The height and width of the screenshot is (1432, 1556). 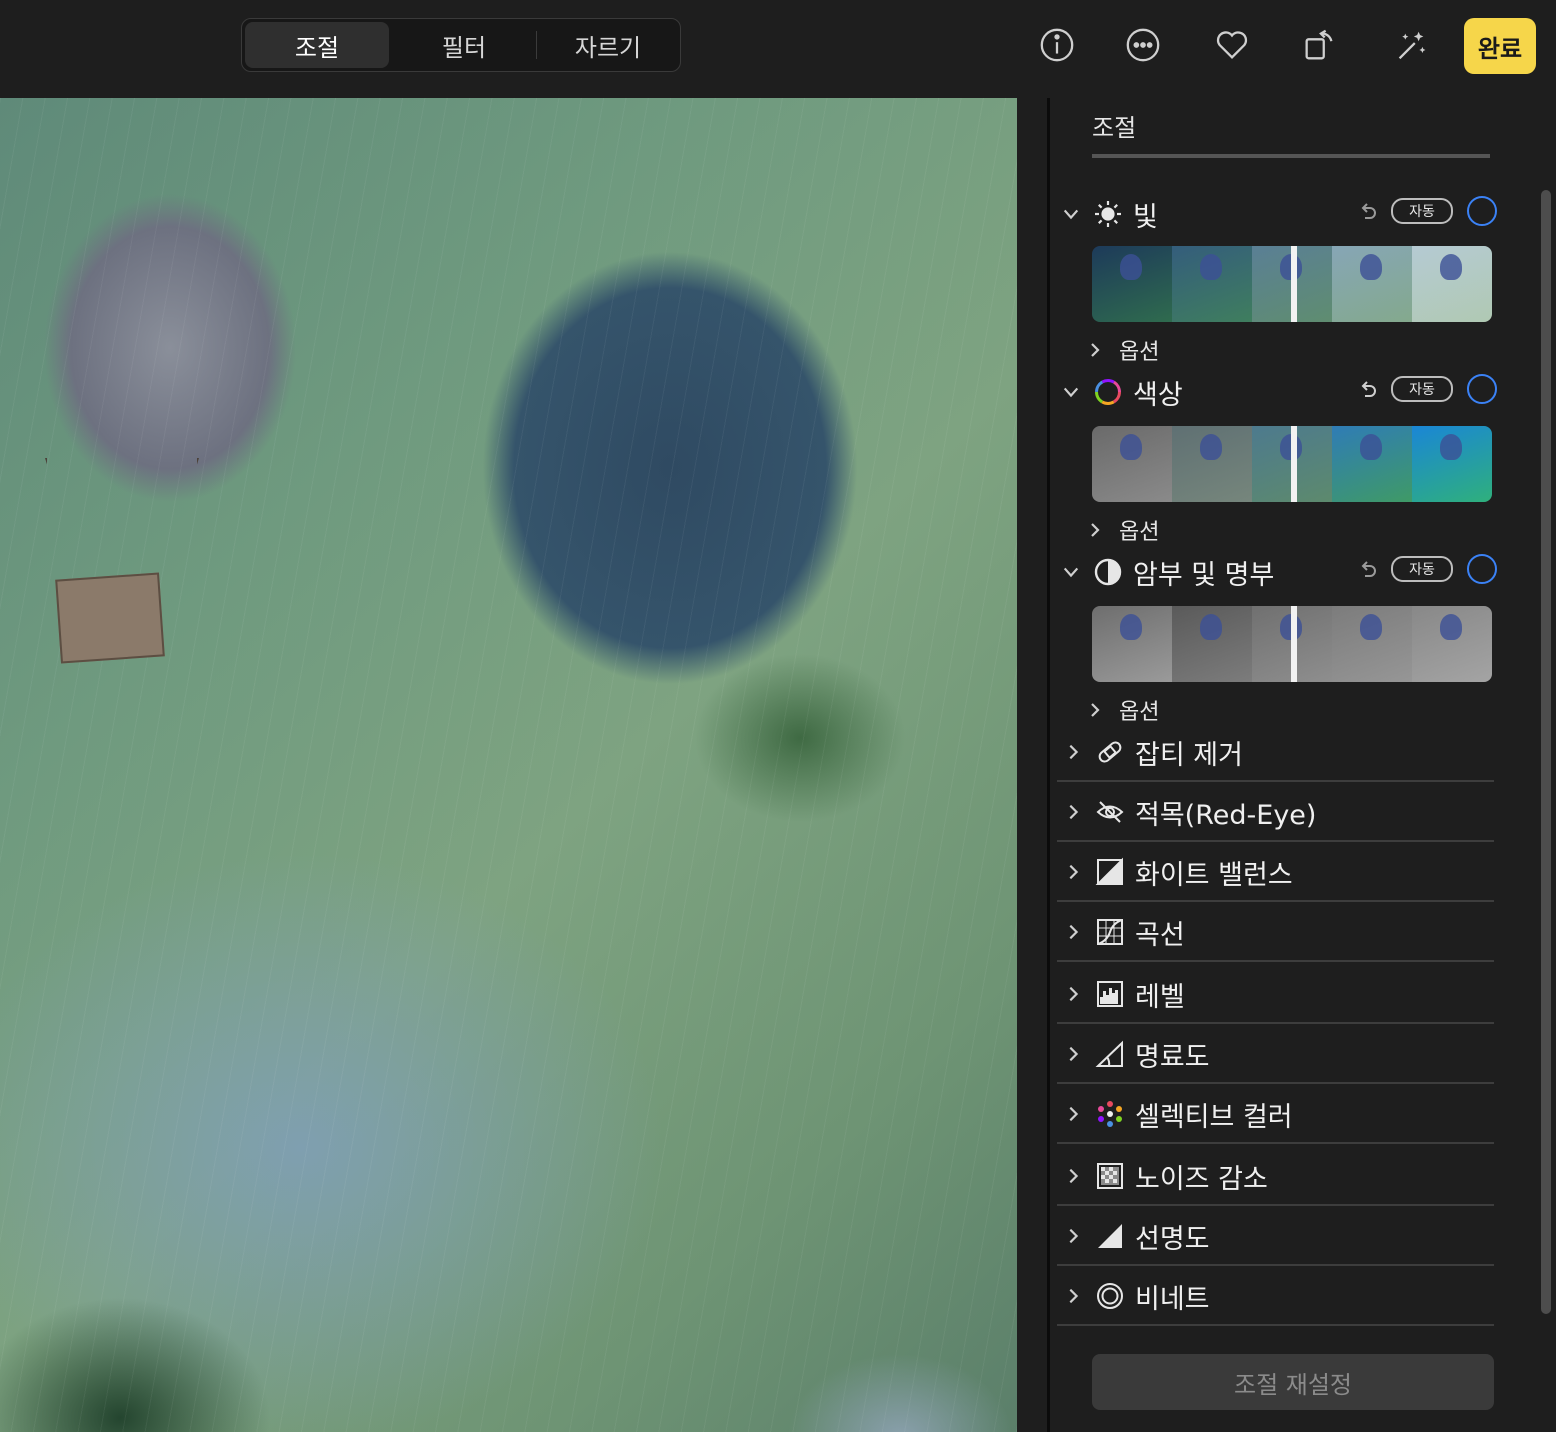 I want to click on tab-adjust: 조절, so click(x=317, y=45).